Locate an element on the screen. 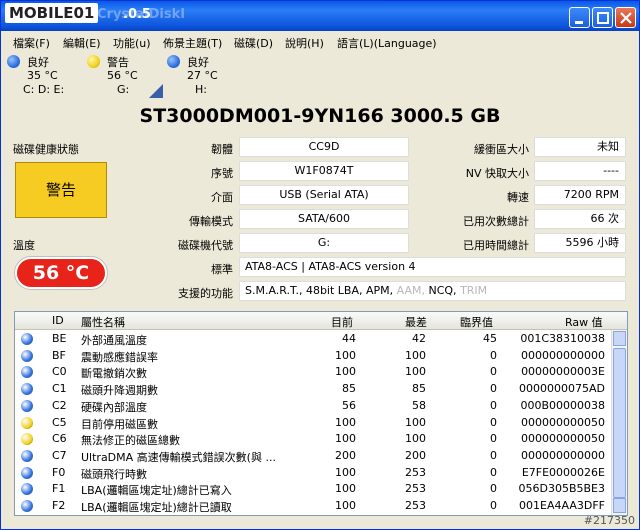 The image size is (640, 530). drive-status: 良好 is located at coordinates (38, 62).